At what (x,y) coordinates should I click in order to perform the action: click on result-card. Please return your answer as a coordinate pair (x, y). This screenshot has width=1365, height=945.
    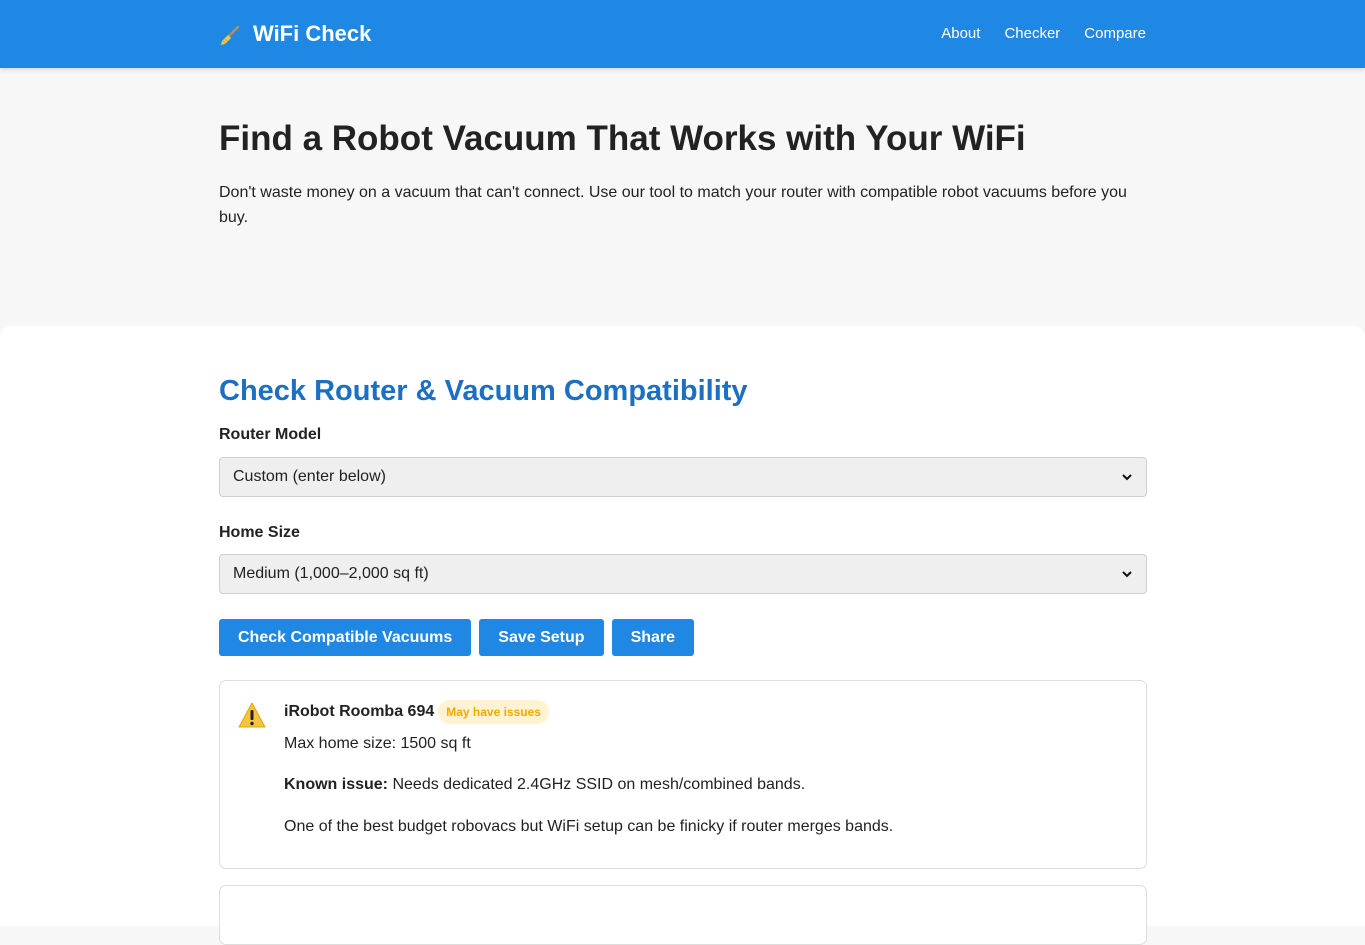
    Looking at the image, I should click on (683, 915).